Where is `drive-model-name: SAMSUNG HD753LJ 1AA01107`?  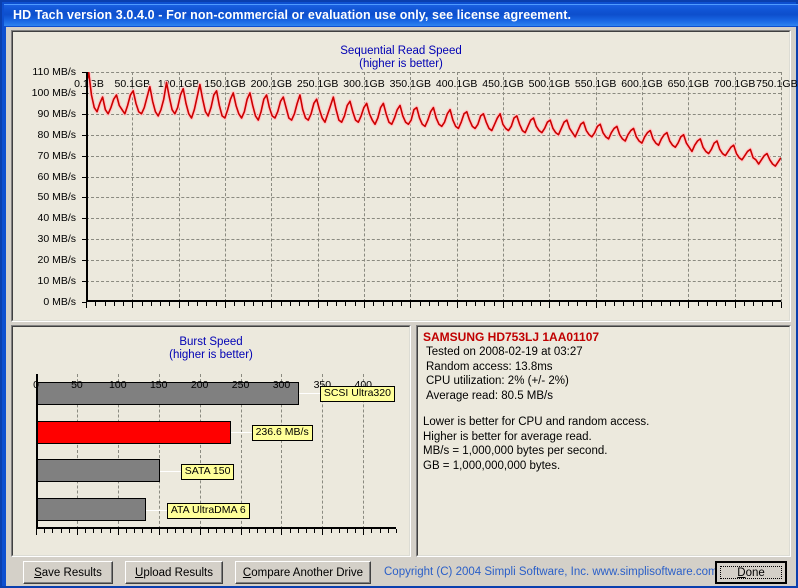
drive-model-name: SAMSUNG HD753LJ 1AA01107 is located at coordinates (511, 337).